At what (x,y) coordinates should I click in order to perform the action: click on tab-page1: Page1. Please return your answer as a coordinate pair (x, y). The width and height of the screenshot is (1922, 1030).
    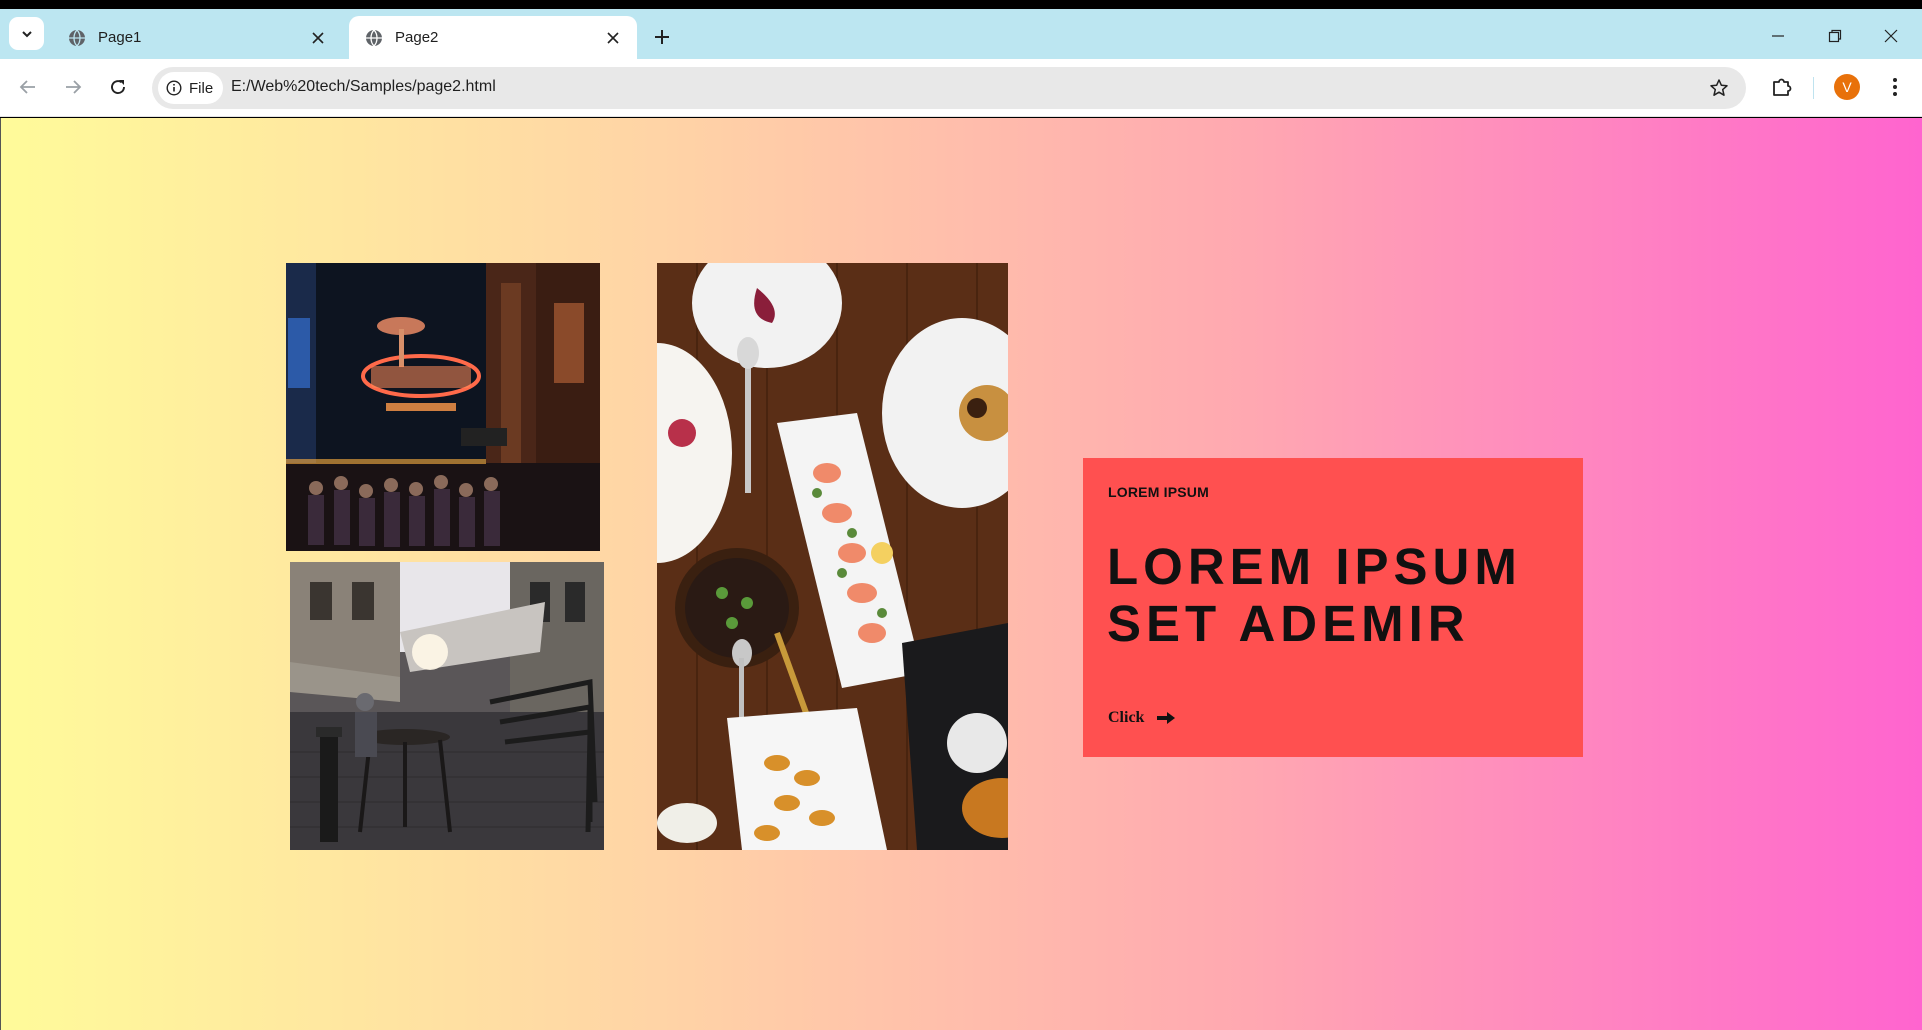
    Looking at the image, I should click on (197, 37).